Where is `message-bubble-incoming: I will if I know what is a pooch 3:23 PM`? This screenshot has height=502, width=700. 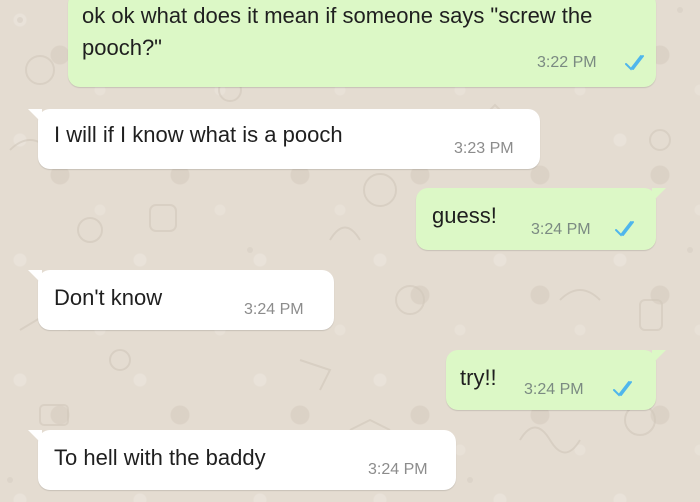
message-bubble-incoming: I will if I know what is a pooch 3:23 PM is located at coordinates (284, 139).